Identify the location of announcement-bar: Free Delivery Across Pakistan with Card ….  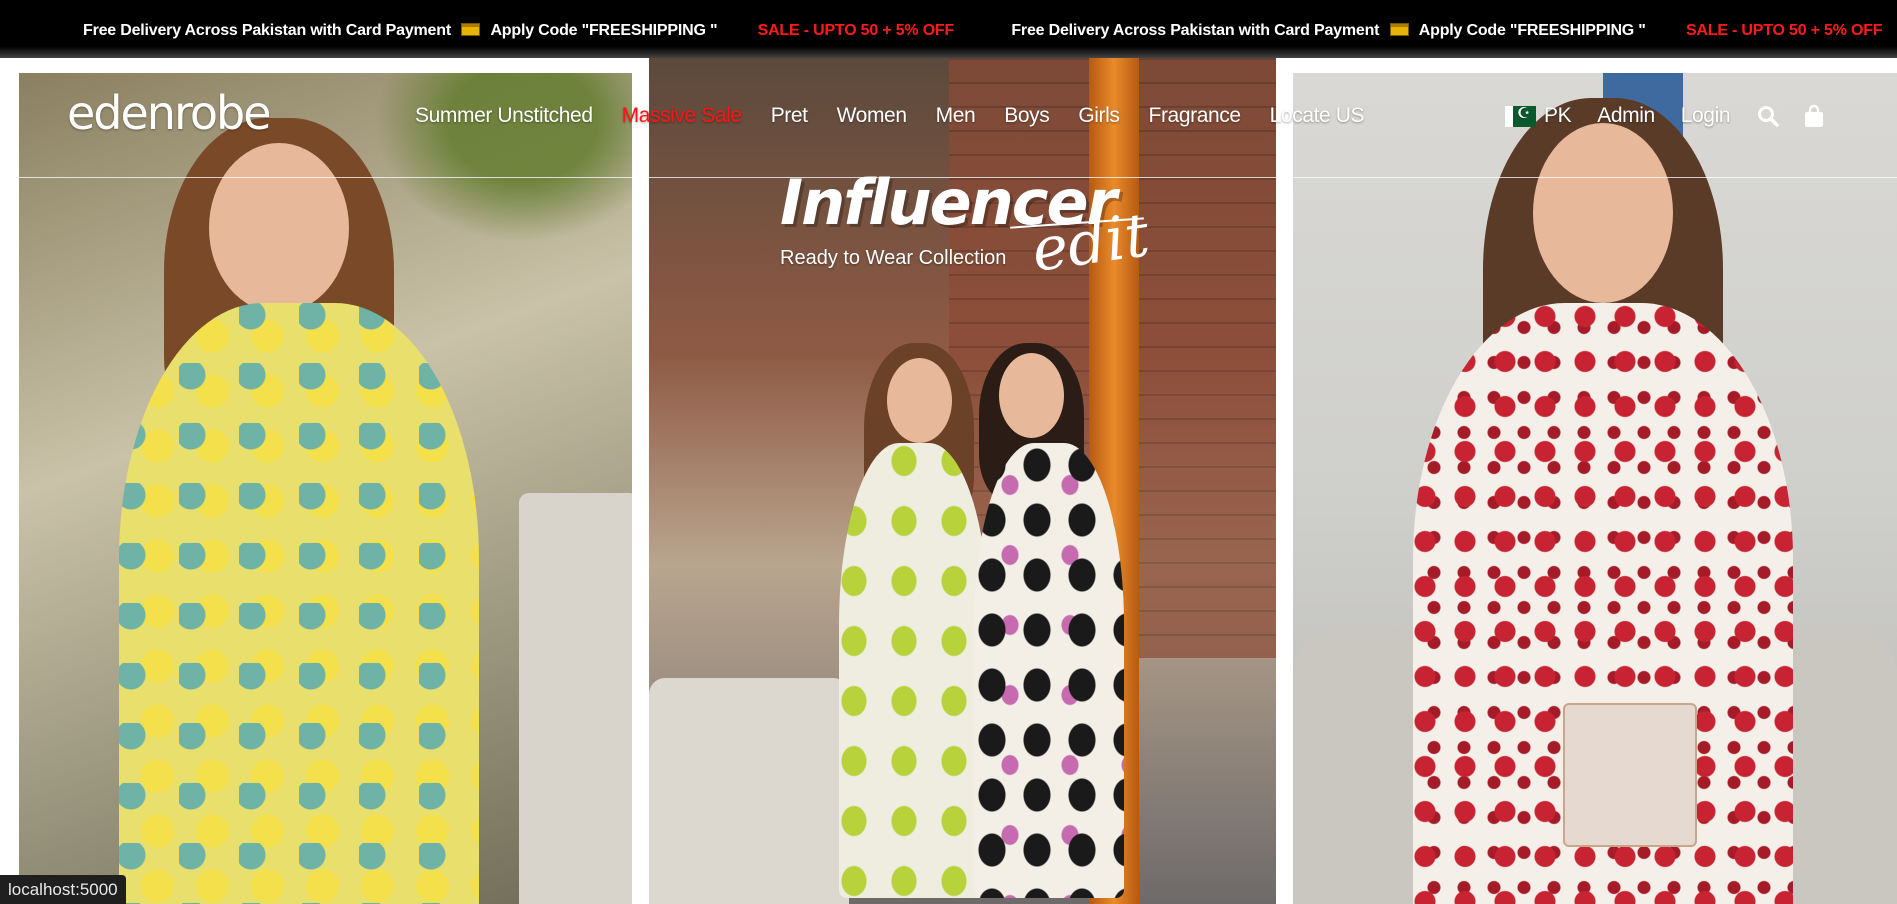
(948, 29).